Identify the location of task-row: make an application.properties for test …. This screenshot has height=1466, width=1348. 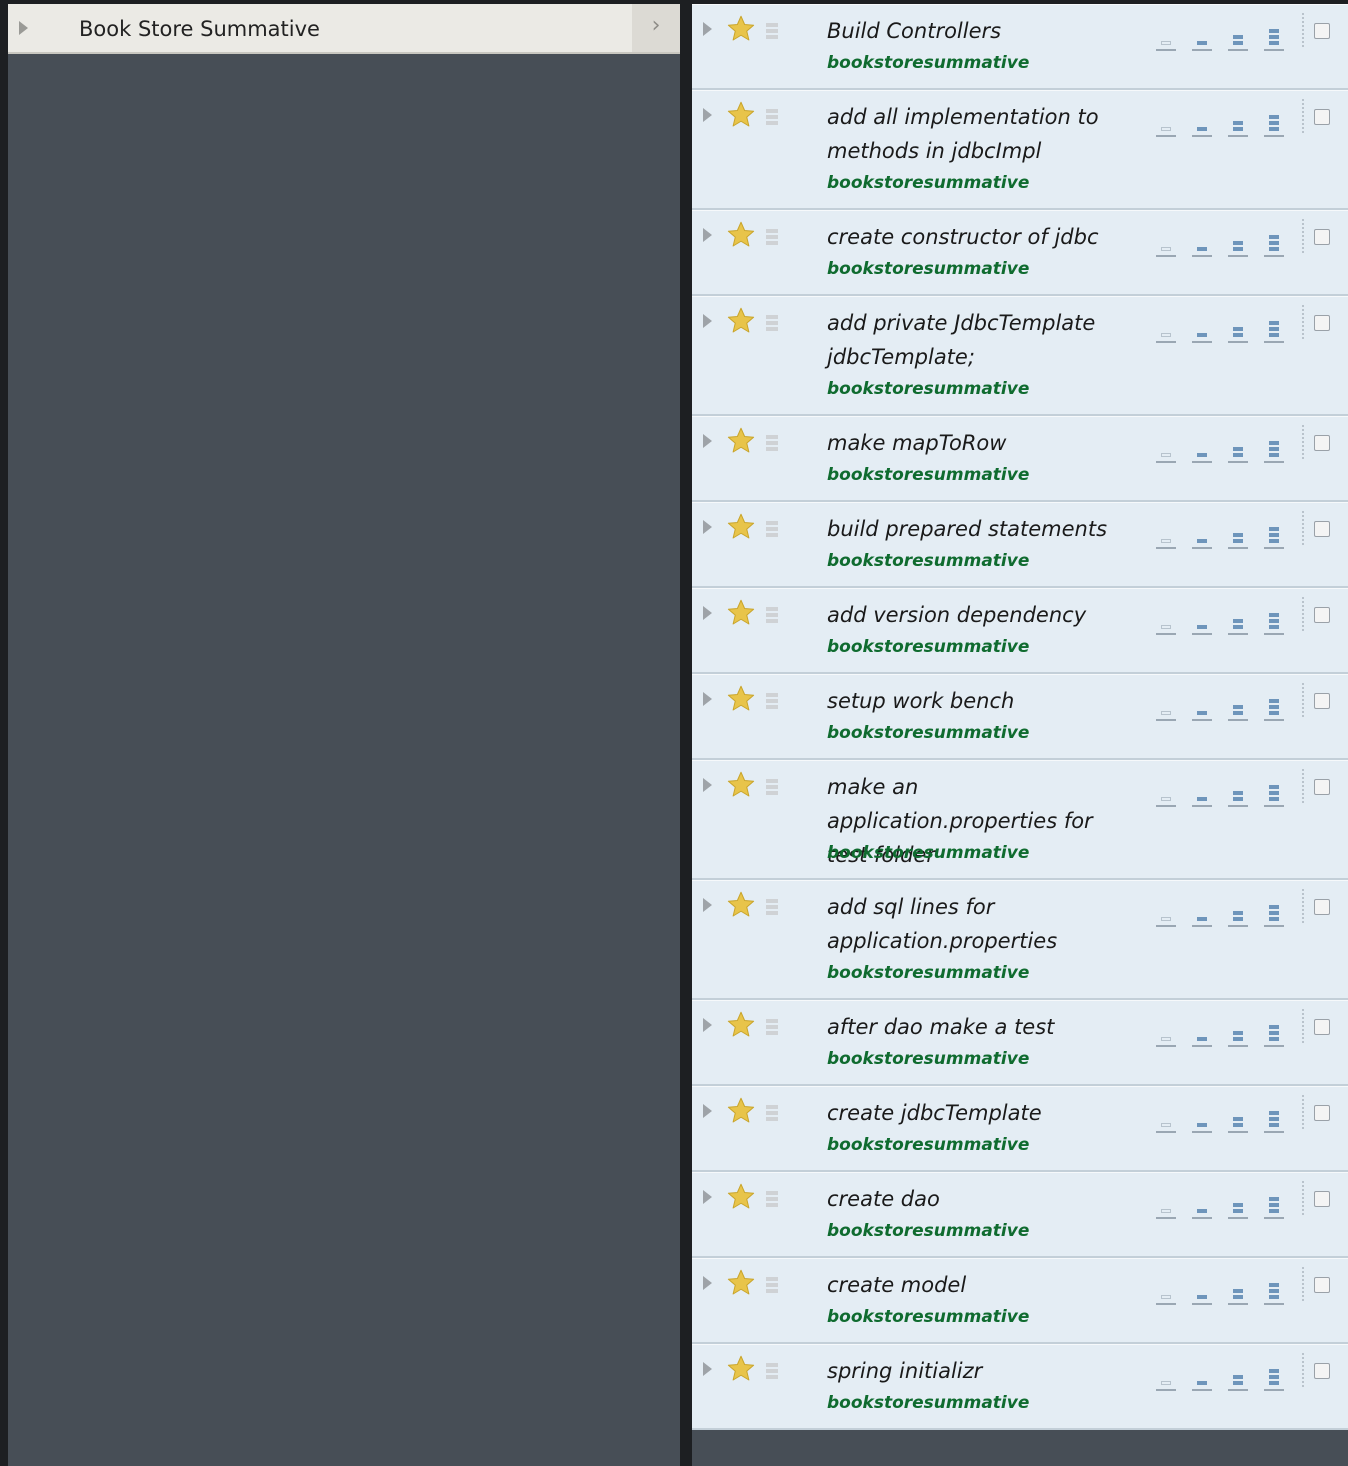
(1020, 820).